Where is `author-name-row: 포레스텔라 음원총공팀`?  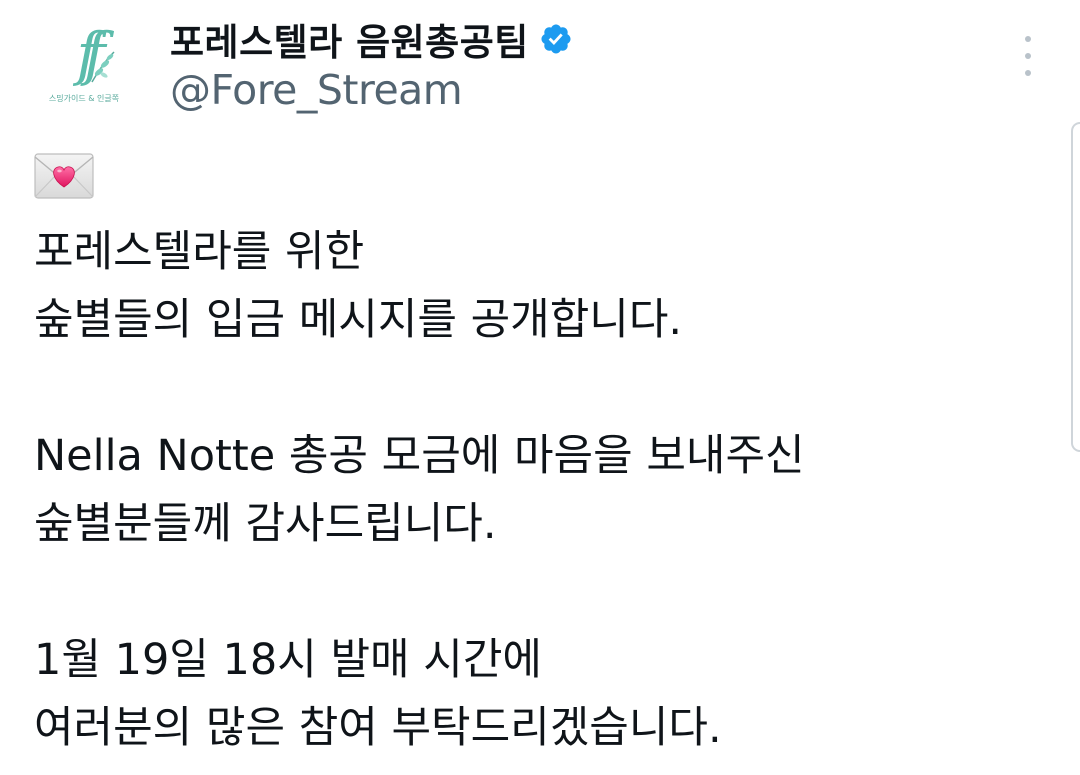 author-name-row: 포레스텔라 음원총공팀 is located at coordinates (371, 39).